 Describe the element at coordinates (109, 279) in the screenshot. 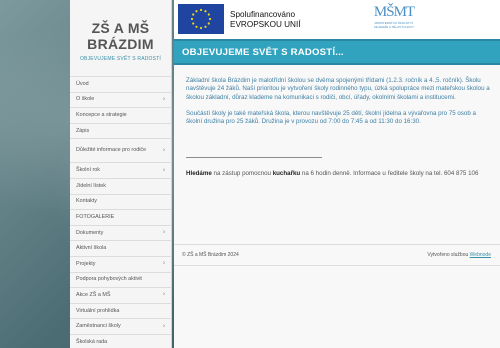

I see `sidebar-item-label: Podpora pohybových aktivit` at that location.